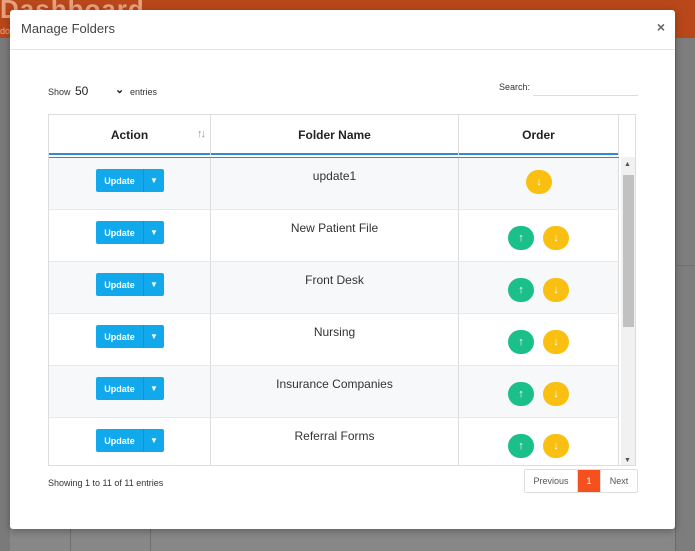 This screenshot has width=695, height=551. I want to click on table-info: Showing 1 to 11 of 11 entries, so click(106, 483).